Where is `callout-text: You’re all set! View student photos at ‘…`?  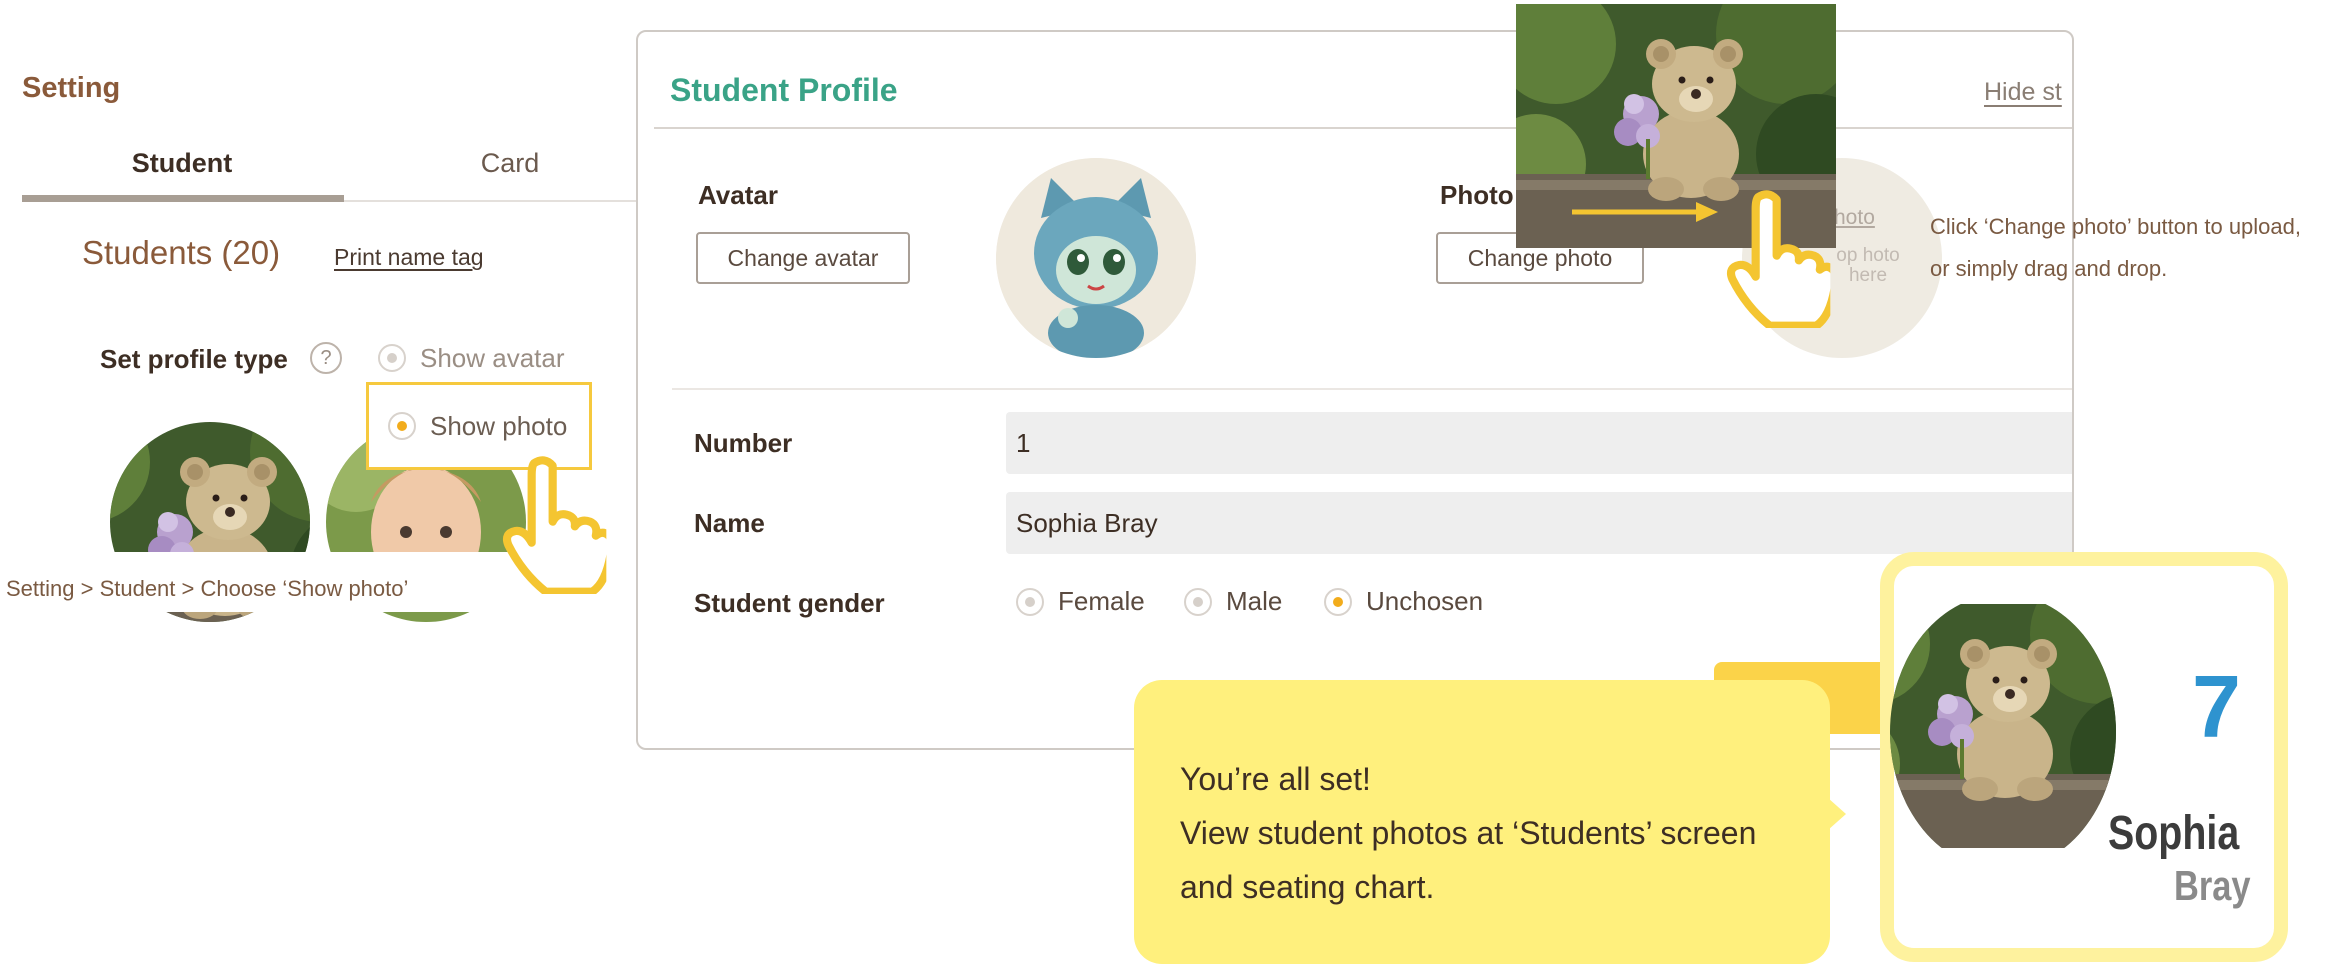
callout-text: You’re all set! View student photos at ‘… is located at coordinates (1468, 833).